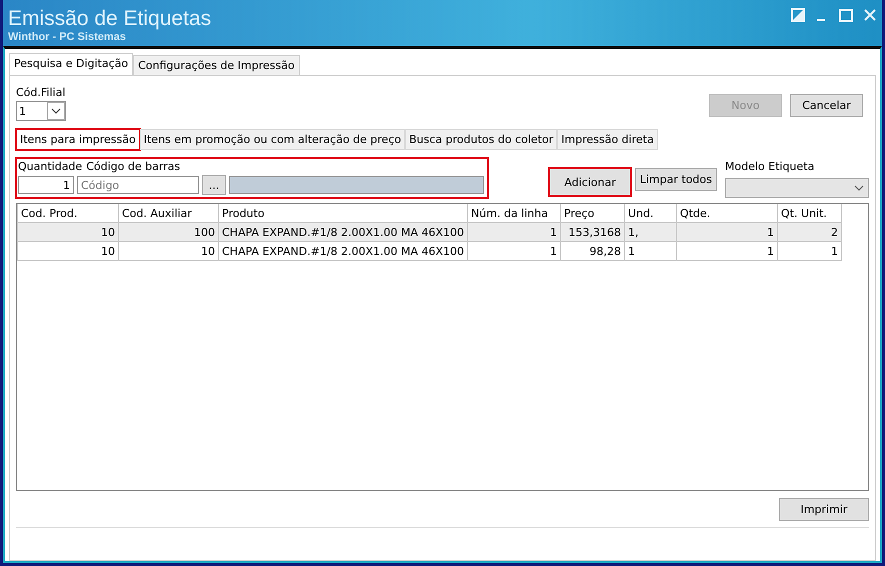 Image resolution: width=885 pixels, height=566 pixels. I want to click on tab: Busca produtos do coletor, so click(481, 139).